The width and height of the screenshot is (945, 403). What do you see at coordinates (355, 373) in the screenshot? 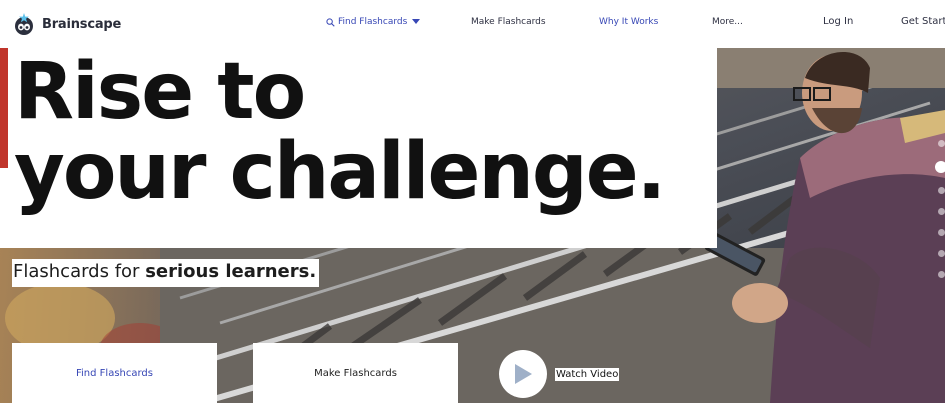
I see `make-flashcards-button: Make Flashcards` at bounding box center [355, 373].